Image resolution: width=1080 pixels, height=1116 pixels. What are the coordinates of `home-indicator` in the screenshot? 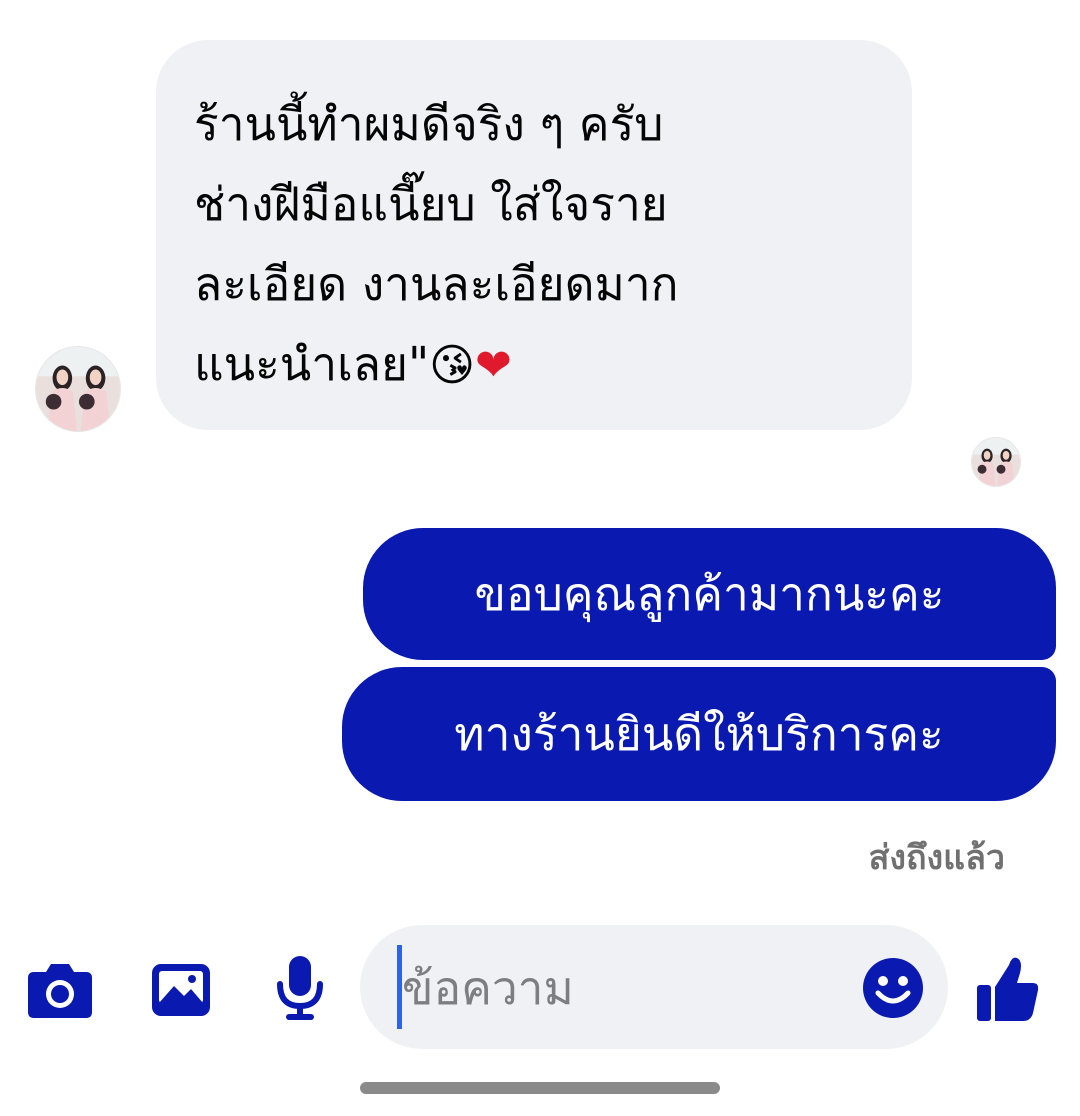 It's located at (540, 1088).